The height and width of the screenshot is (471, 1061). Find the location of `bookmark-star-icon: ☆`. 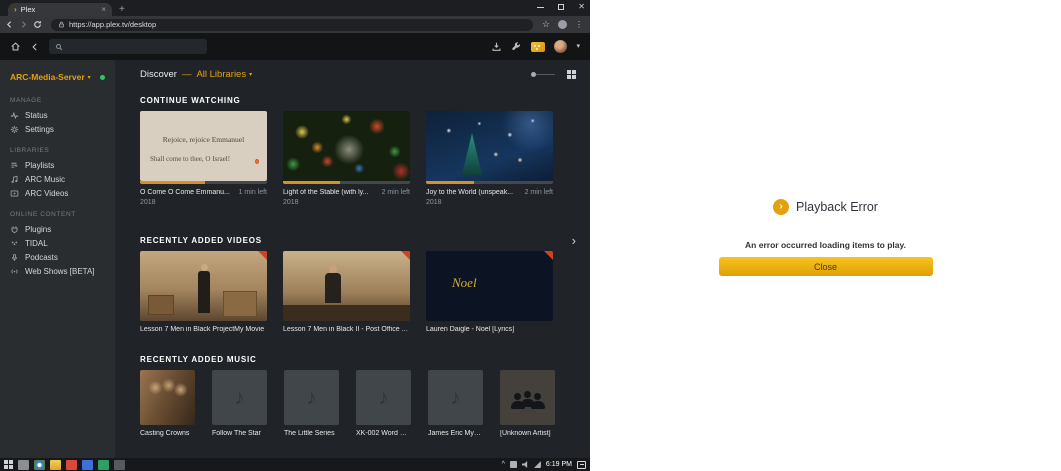

bookmark-star-icon: ☆ is located at coordinates (546, 24).